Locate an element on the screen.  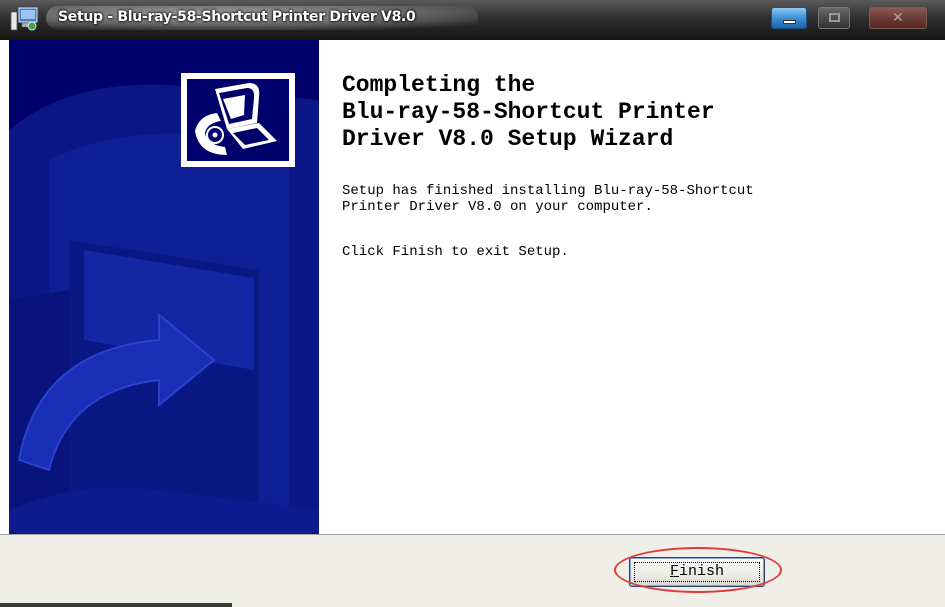
close-button: ✕ is located at coordinates (898, 18).